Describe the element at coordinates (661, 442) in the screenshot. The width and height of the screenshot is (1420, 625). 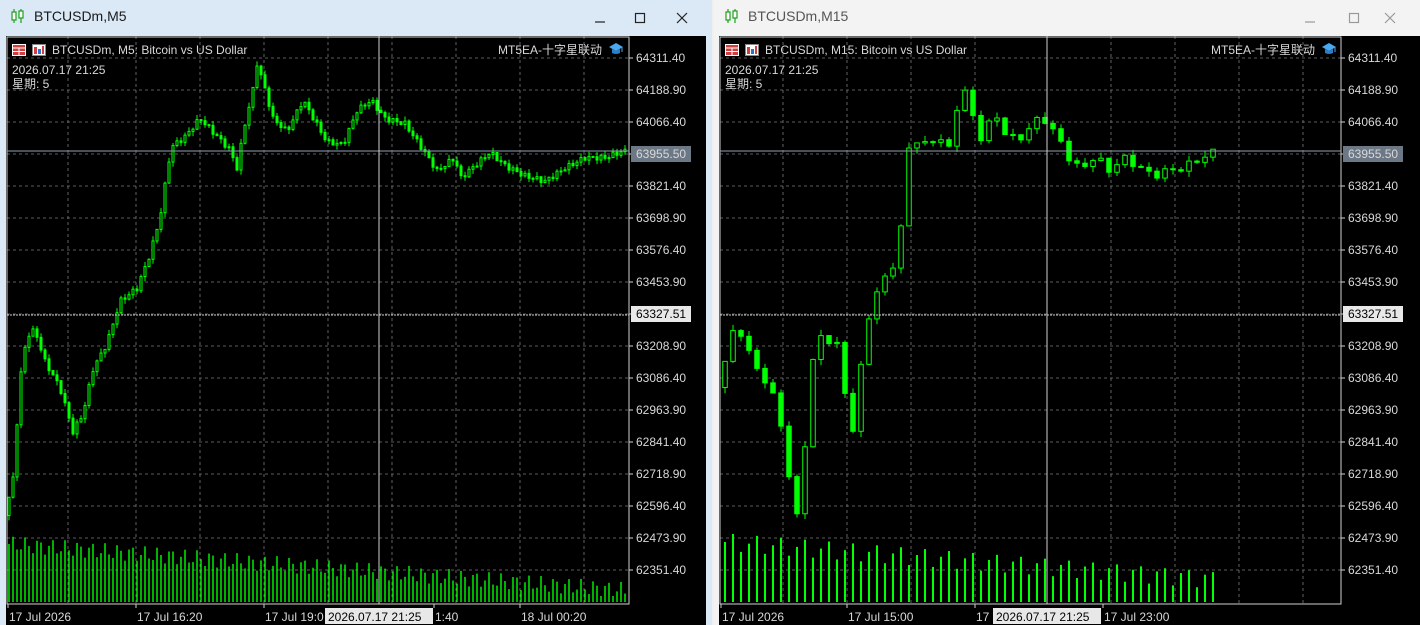
I see `price-label: 62841.40` at that location.